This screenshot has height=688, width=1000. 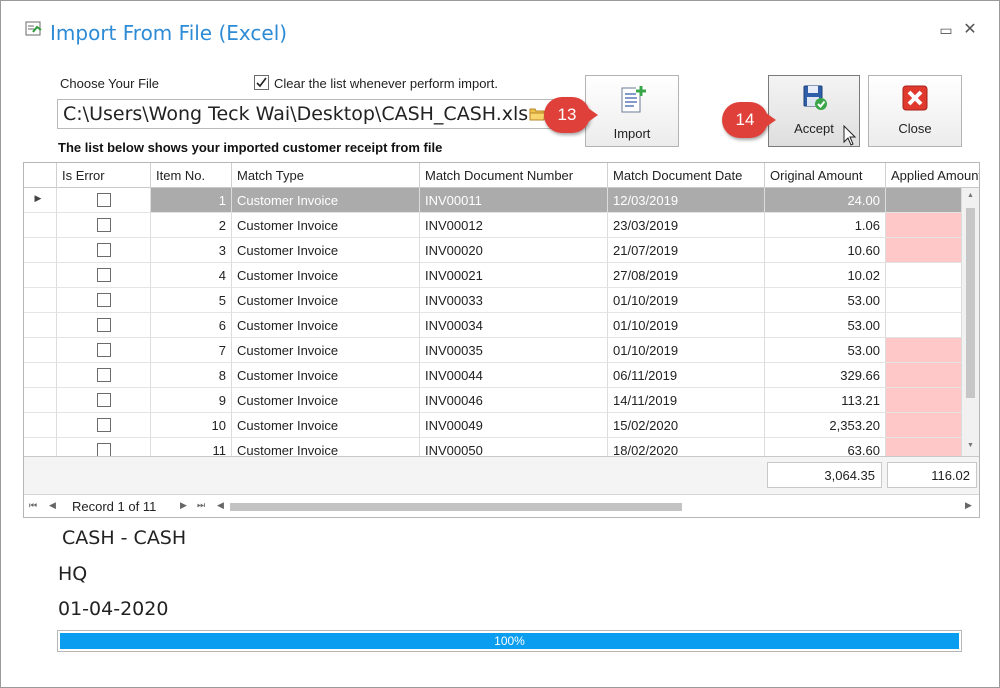 What do you see at coordinates (191, 200) in the screenshot?
I see `cell-item-no: 1` at bounding box center [191, 200].